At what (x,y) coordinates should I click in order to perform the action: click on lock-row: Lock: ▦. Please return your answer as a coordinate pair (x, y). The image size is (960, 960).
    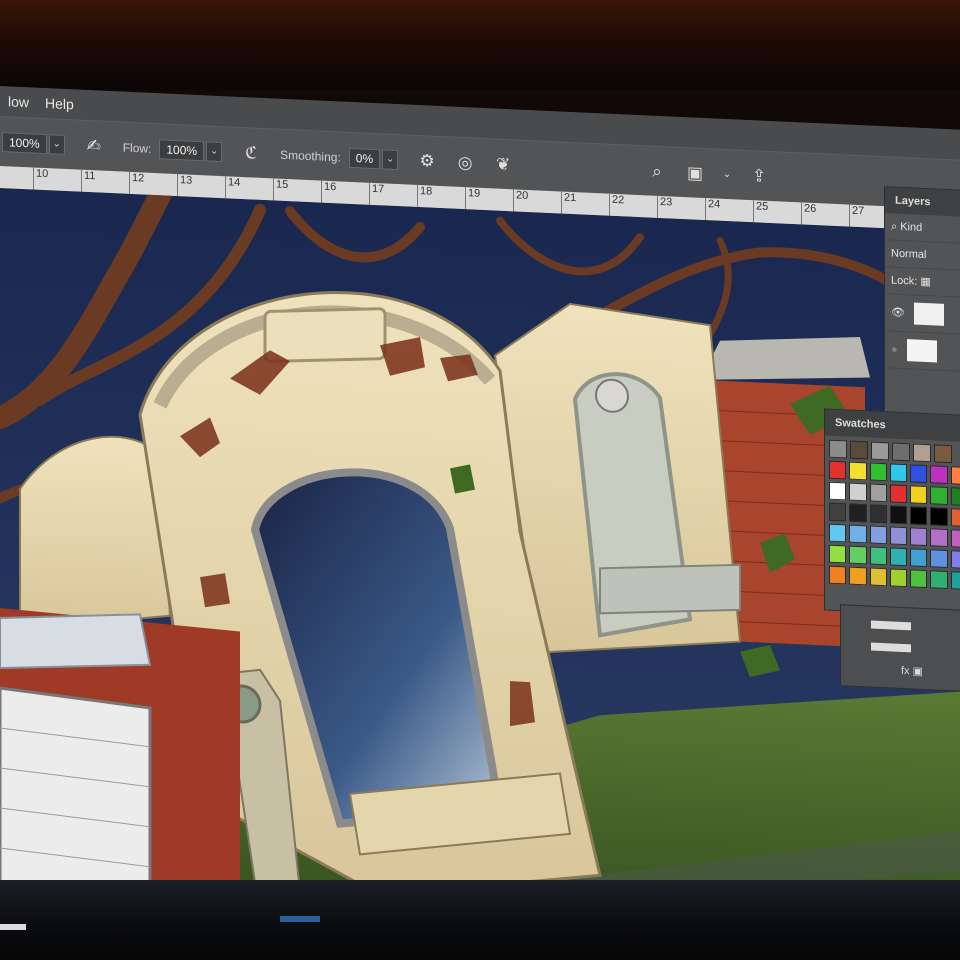
    Looking at the image, I should click on (922, 283).